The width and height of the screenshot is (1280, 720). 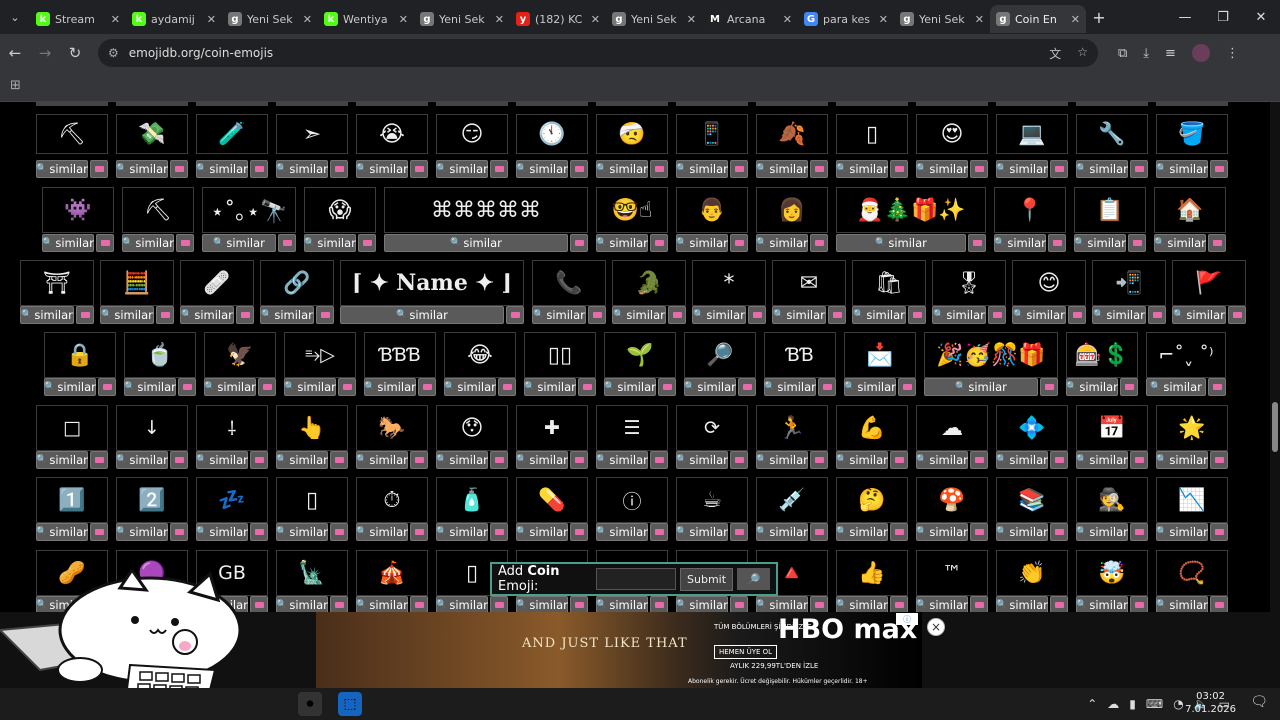 What do you see at coordinates (462, 19) in the screenshot?
I see `tab: g Yeni Sek ✕` at bounding box center [462, 19].